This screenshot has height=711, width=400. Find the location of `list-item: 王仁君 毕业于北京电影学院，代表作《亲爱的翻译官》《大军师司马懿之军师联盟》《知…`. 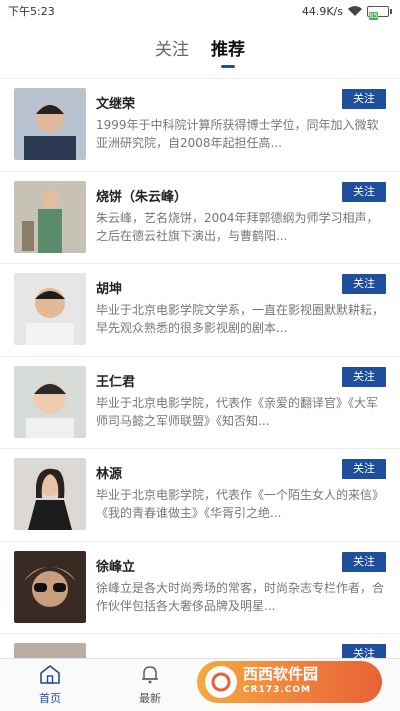

list-item: 王仁君 毕业于北京电影学院，代表作《亲爱的翻译官》《大军师司马懿之军师联盟》《知… is located at coordinates (200, 403).